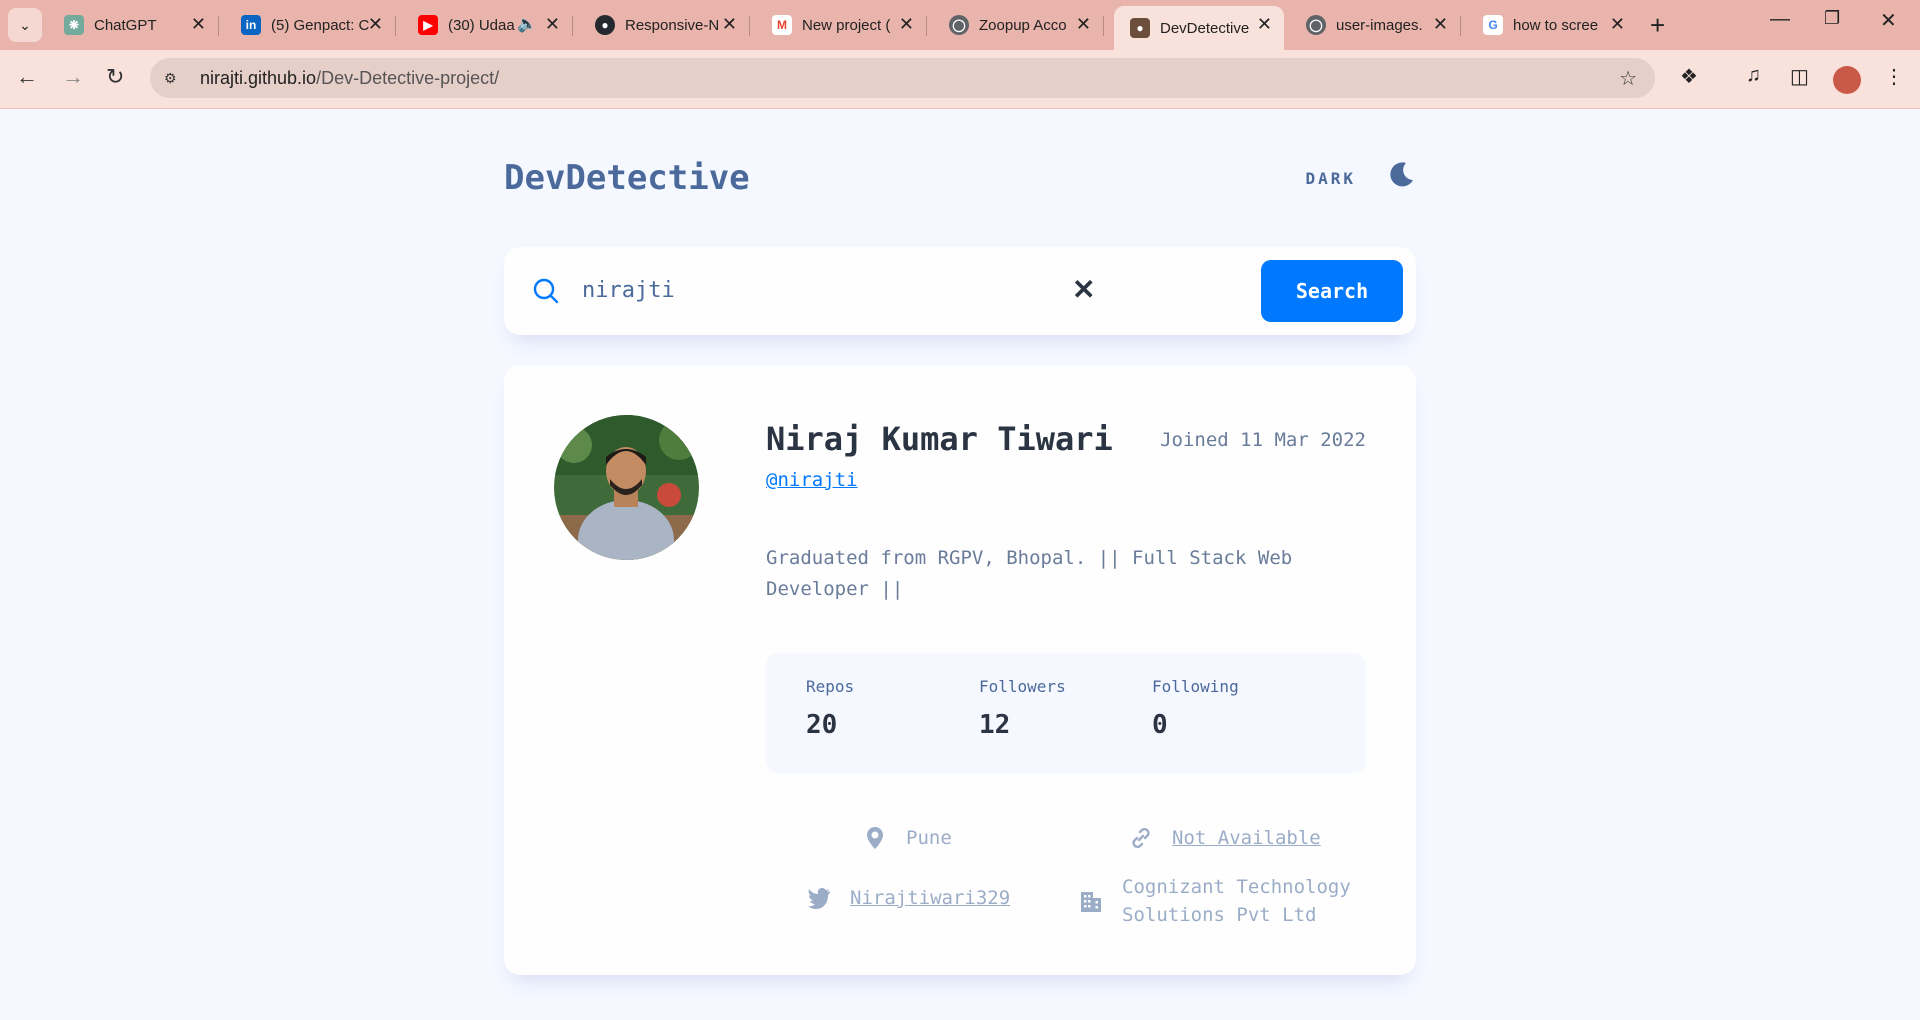 The image size is (1920, 1020). What do you see at coordinates (320, 25) in the screenshot?
I see `tab-title: (5) Genpact: C` at bounding box center [320, 25].